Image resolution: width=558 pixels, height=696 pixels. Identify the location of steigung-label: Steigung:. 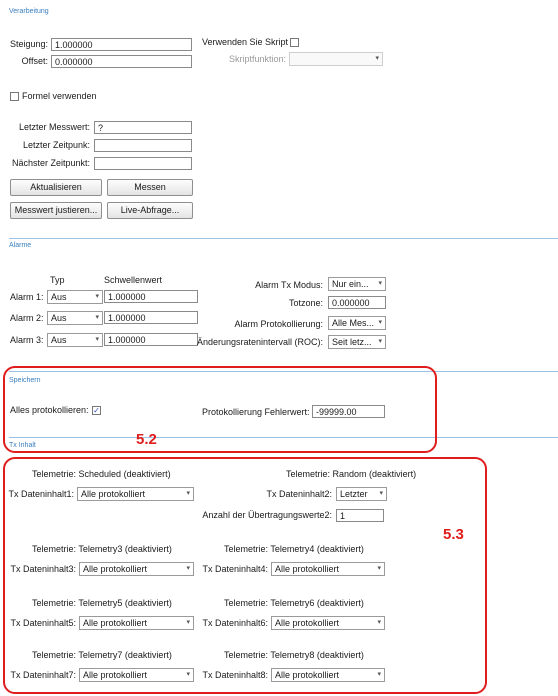
(28, 44).